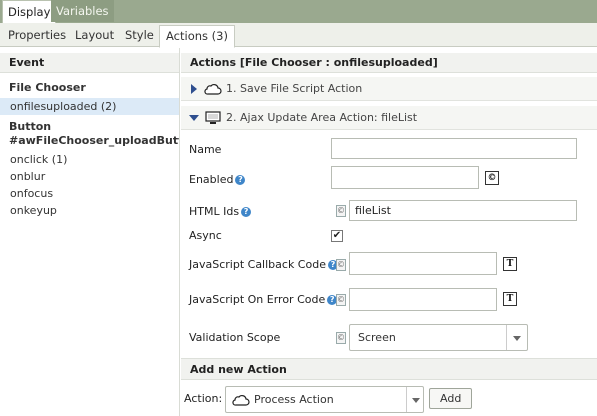 This screenshot has height=416, width=597. I want to click on event-item-onblur: onblur, so click(89, 176).